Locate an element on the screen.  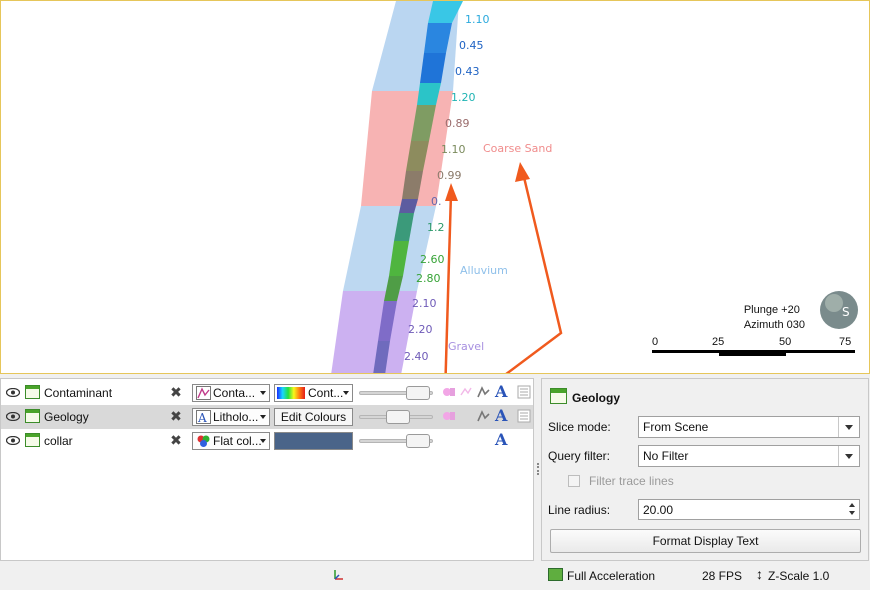
link-icon is located at coordinates (466, 392).